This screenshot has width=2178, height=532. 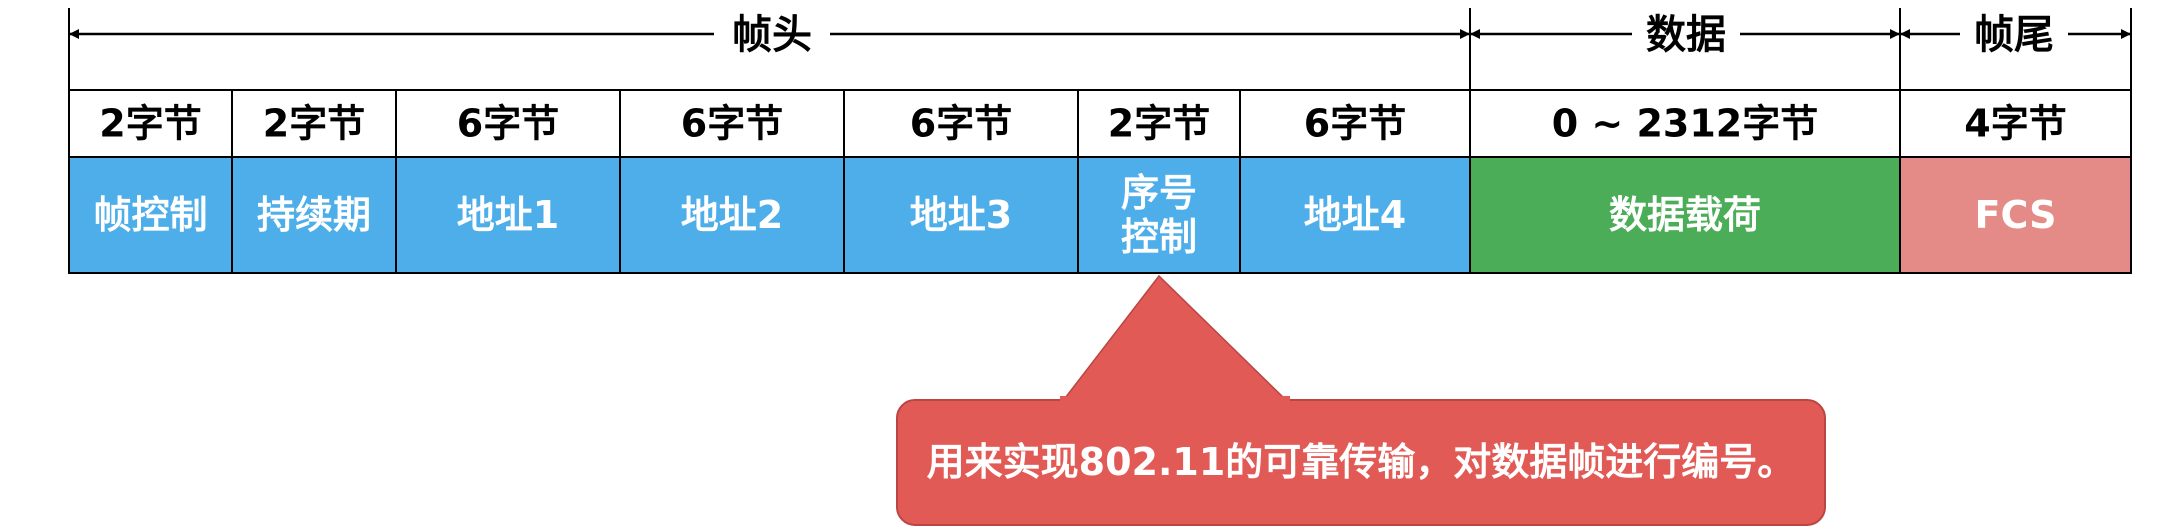 What do you see at coordinates (1686, 35) in the screenshot?
I see `section-data-label: 数据` at bounding box center [1686, 35].